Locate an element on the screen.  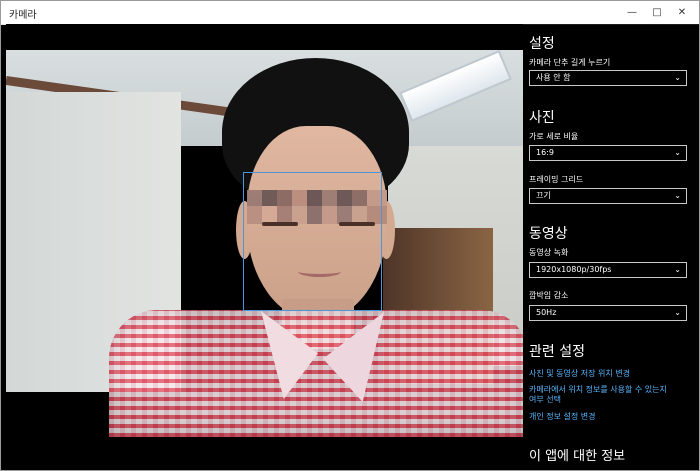
photo-heading: 사진 is located at coordinates (542, 118).